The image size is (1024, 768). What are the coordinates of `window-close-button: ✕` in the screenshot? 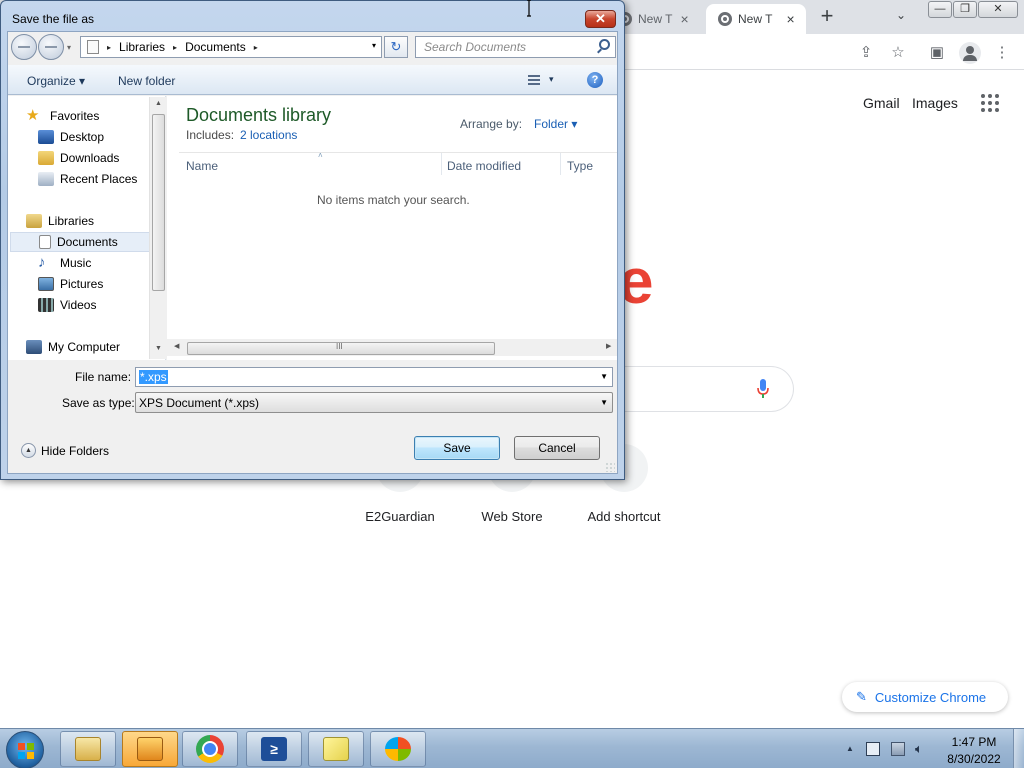 It's located at (998, 9).